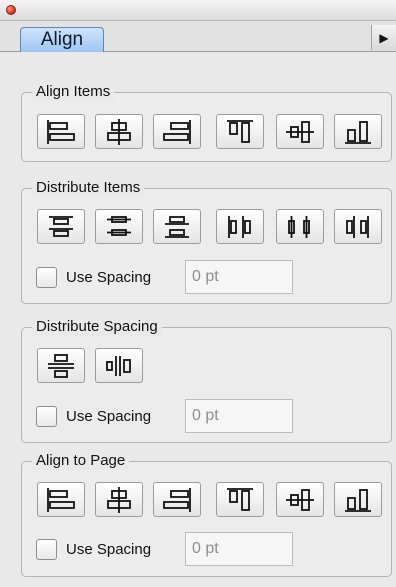 This screenshot has height=587, width=396. Describe the element at coordinates (109, 416) in the screenshot. I see `distribute-spacing-use-spacing-label: Use Spacing` at that location.